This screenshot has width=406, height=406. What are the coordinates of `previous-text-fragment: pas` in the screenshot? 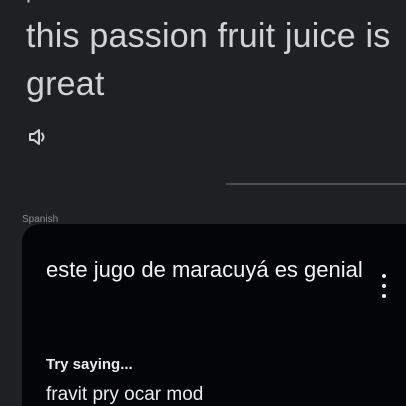 It's located at (43, 2).